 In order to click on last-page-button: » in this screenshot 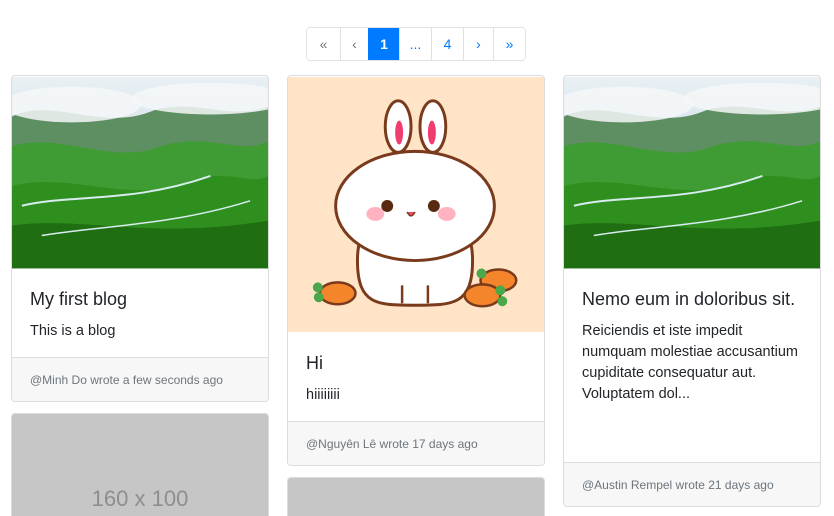, I will do `click(509, 44)`.